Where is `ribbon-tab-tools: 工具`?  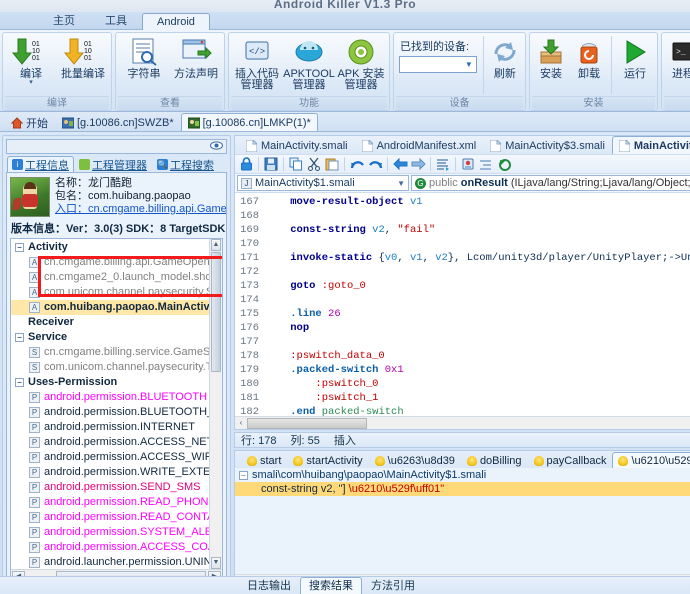 ribbon-tab-tools: 工具 is located at coordinates (116, 20).